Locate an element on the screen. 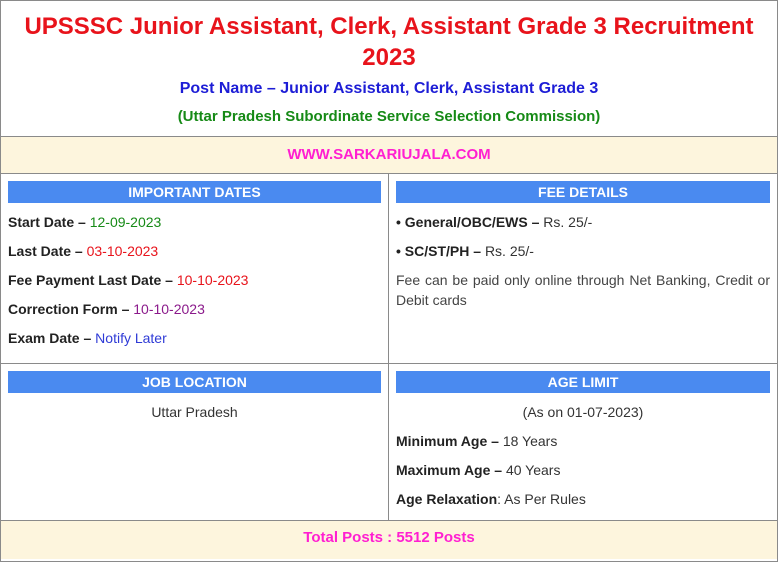  total-posts: Total Posts : 5512 Posts is located at coordinates (389, 540).